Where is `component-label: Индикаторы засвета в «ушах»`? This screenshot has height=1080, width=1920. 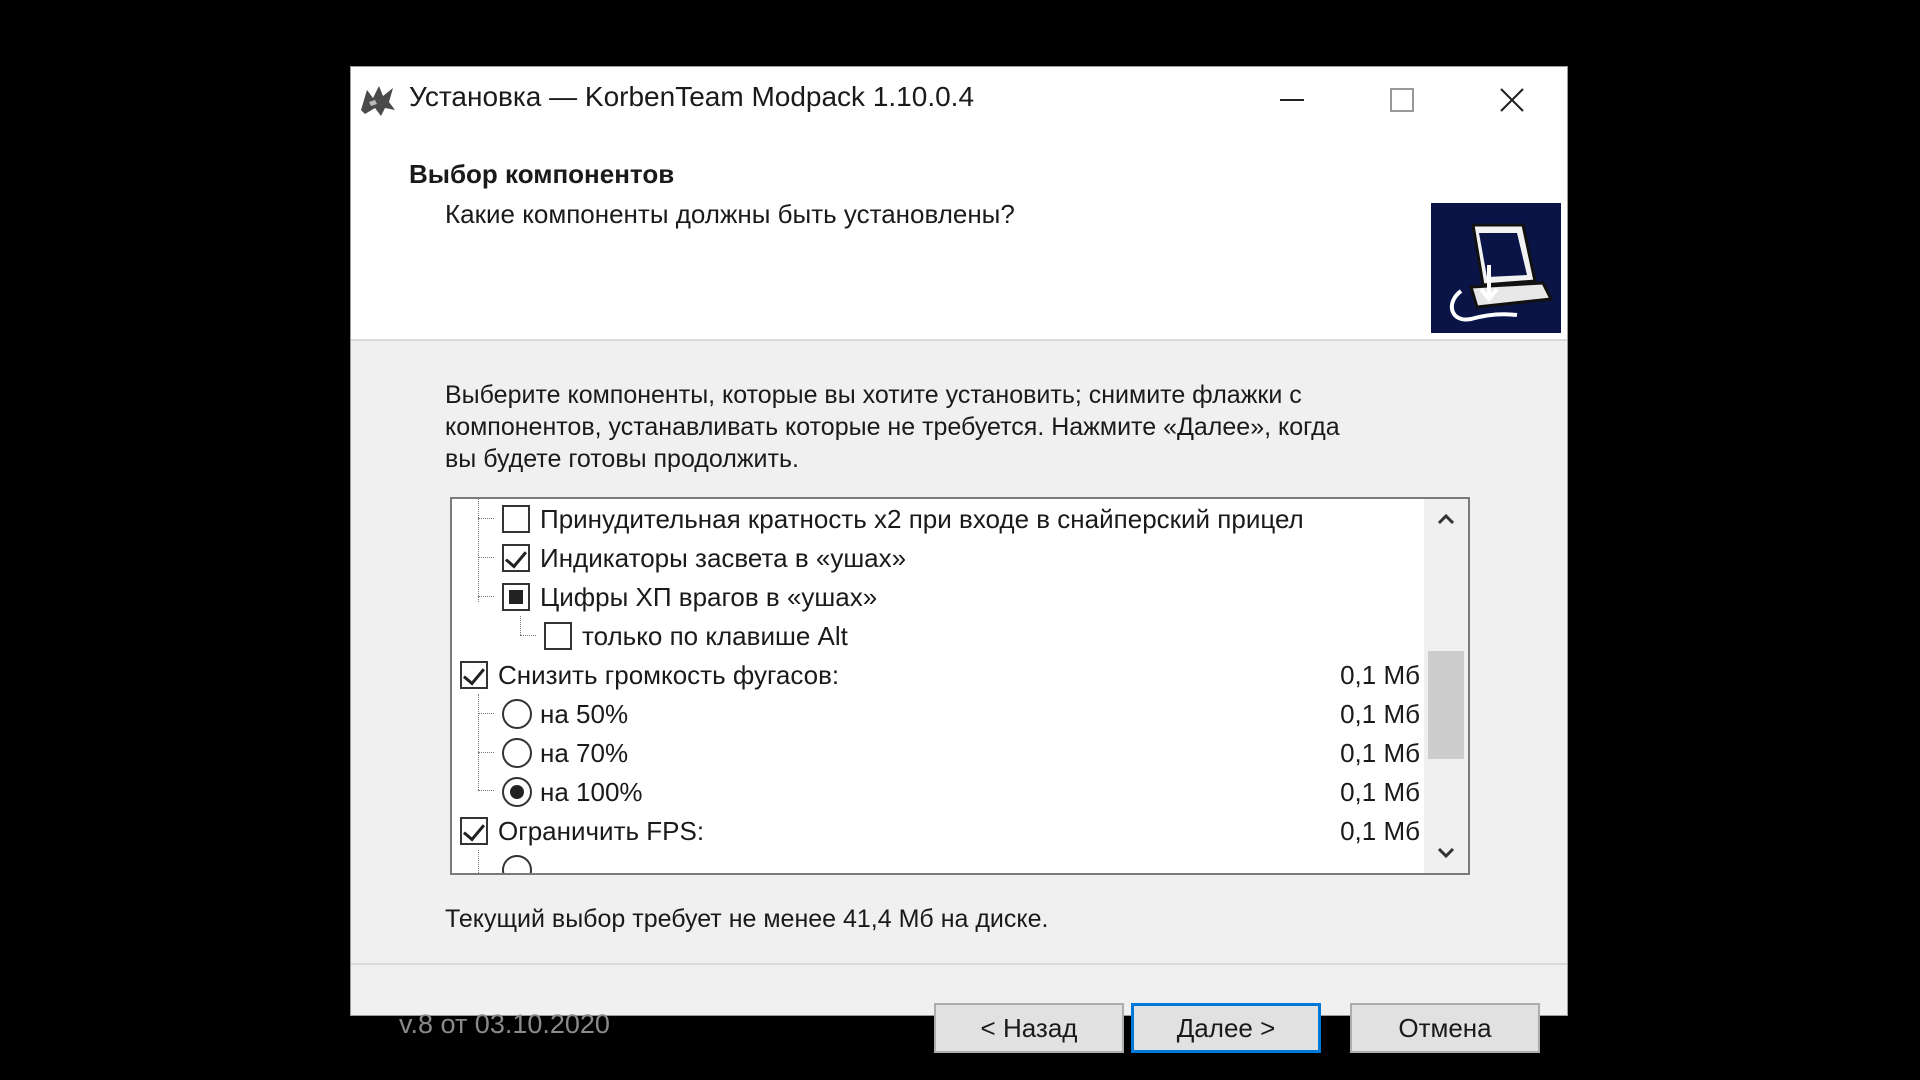 component-label: Индикаторы засвета в «ушах» is located at coordinates (723, 558).